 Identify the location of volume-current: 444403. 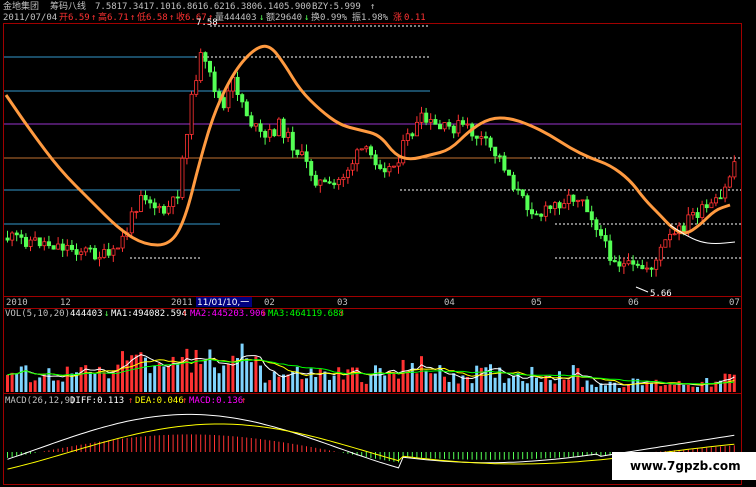
(86, 314).